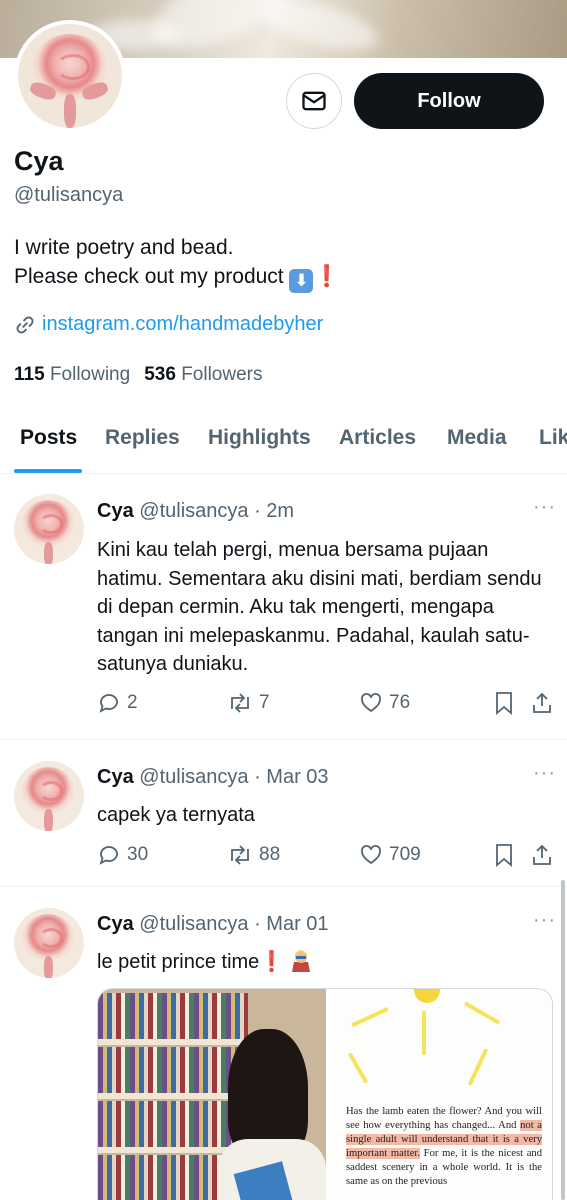 This screenshot has height=1200, width=567. What do you see at coordinates (322, 962) in the screenshot?
I see `post-text: le petit prince time❗` at bounding box center [322, 962].